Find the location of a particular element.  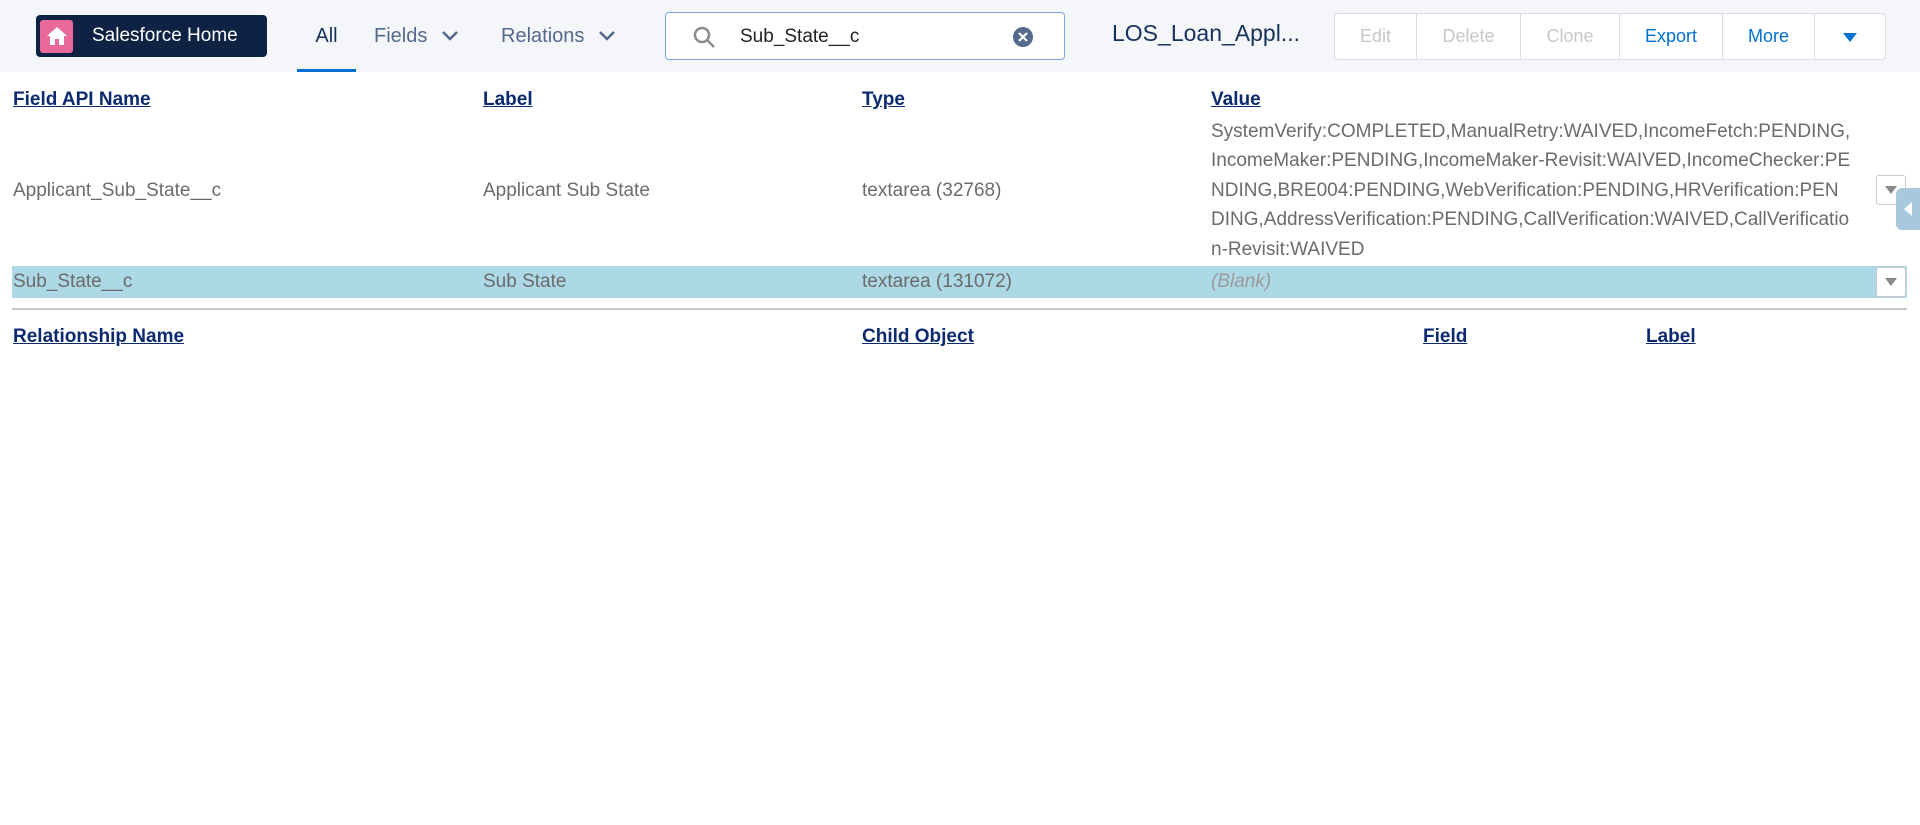

clone-button: Clone is located at coordinates (1570, 36).